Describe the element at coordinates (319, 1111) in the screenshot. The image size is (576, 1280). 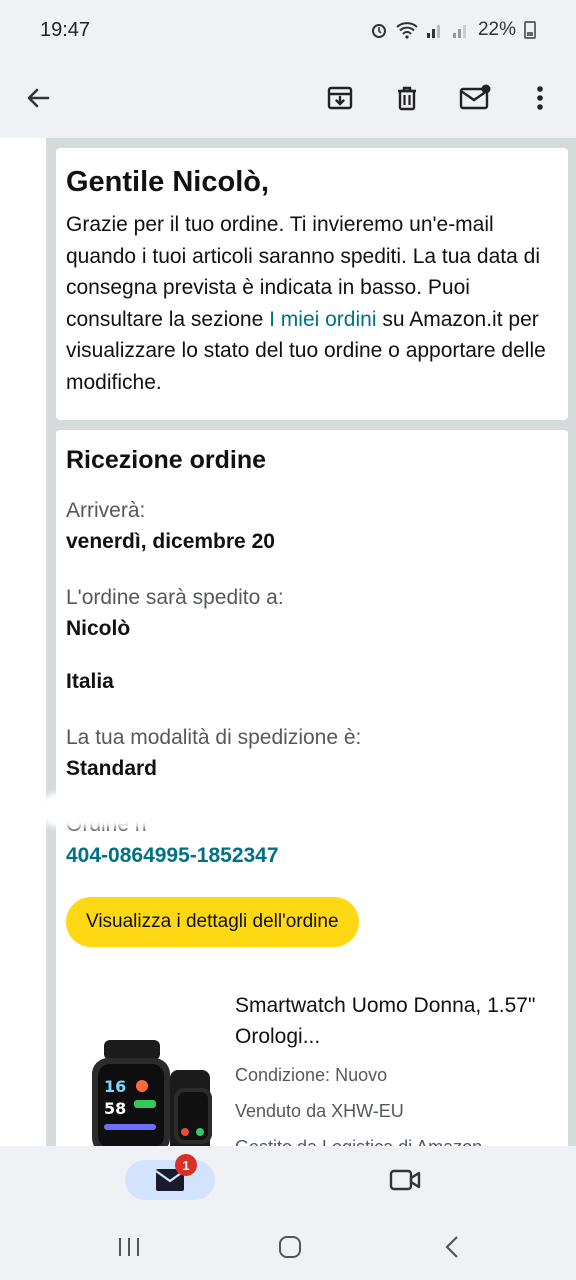
I see `product-seller: Venduto da XHW-EU` at that location.